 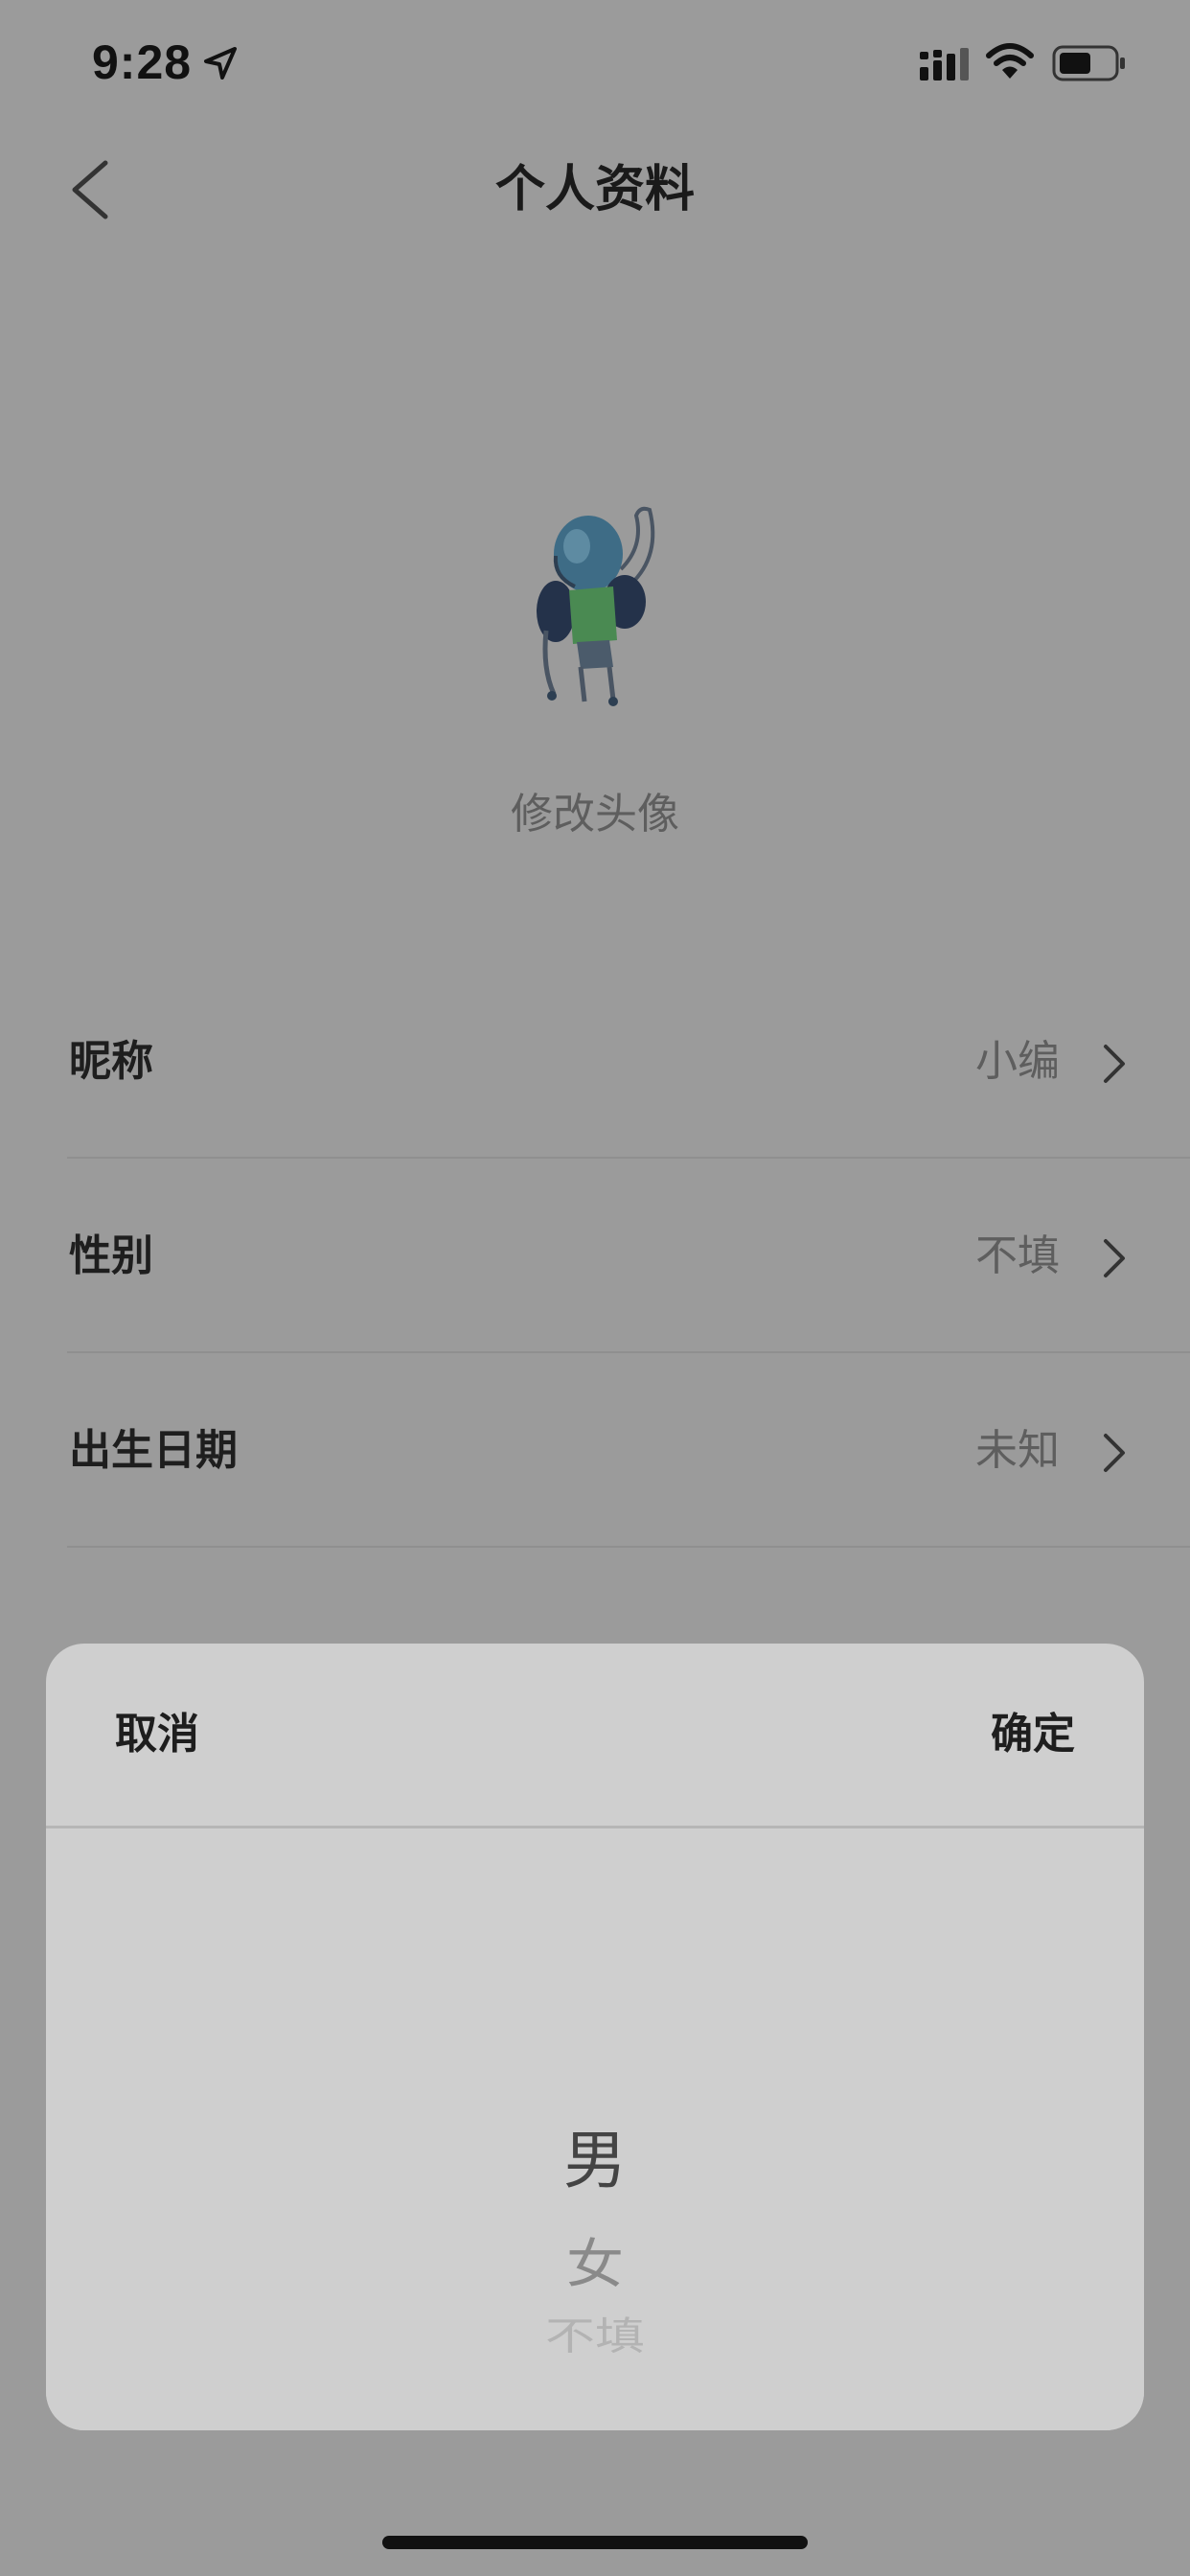 I want to click on battery-icon, so click(x=1089, y=63).